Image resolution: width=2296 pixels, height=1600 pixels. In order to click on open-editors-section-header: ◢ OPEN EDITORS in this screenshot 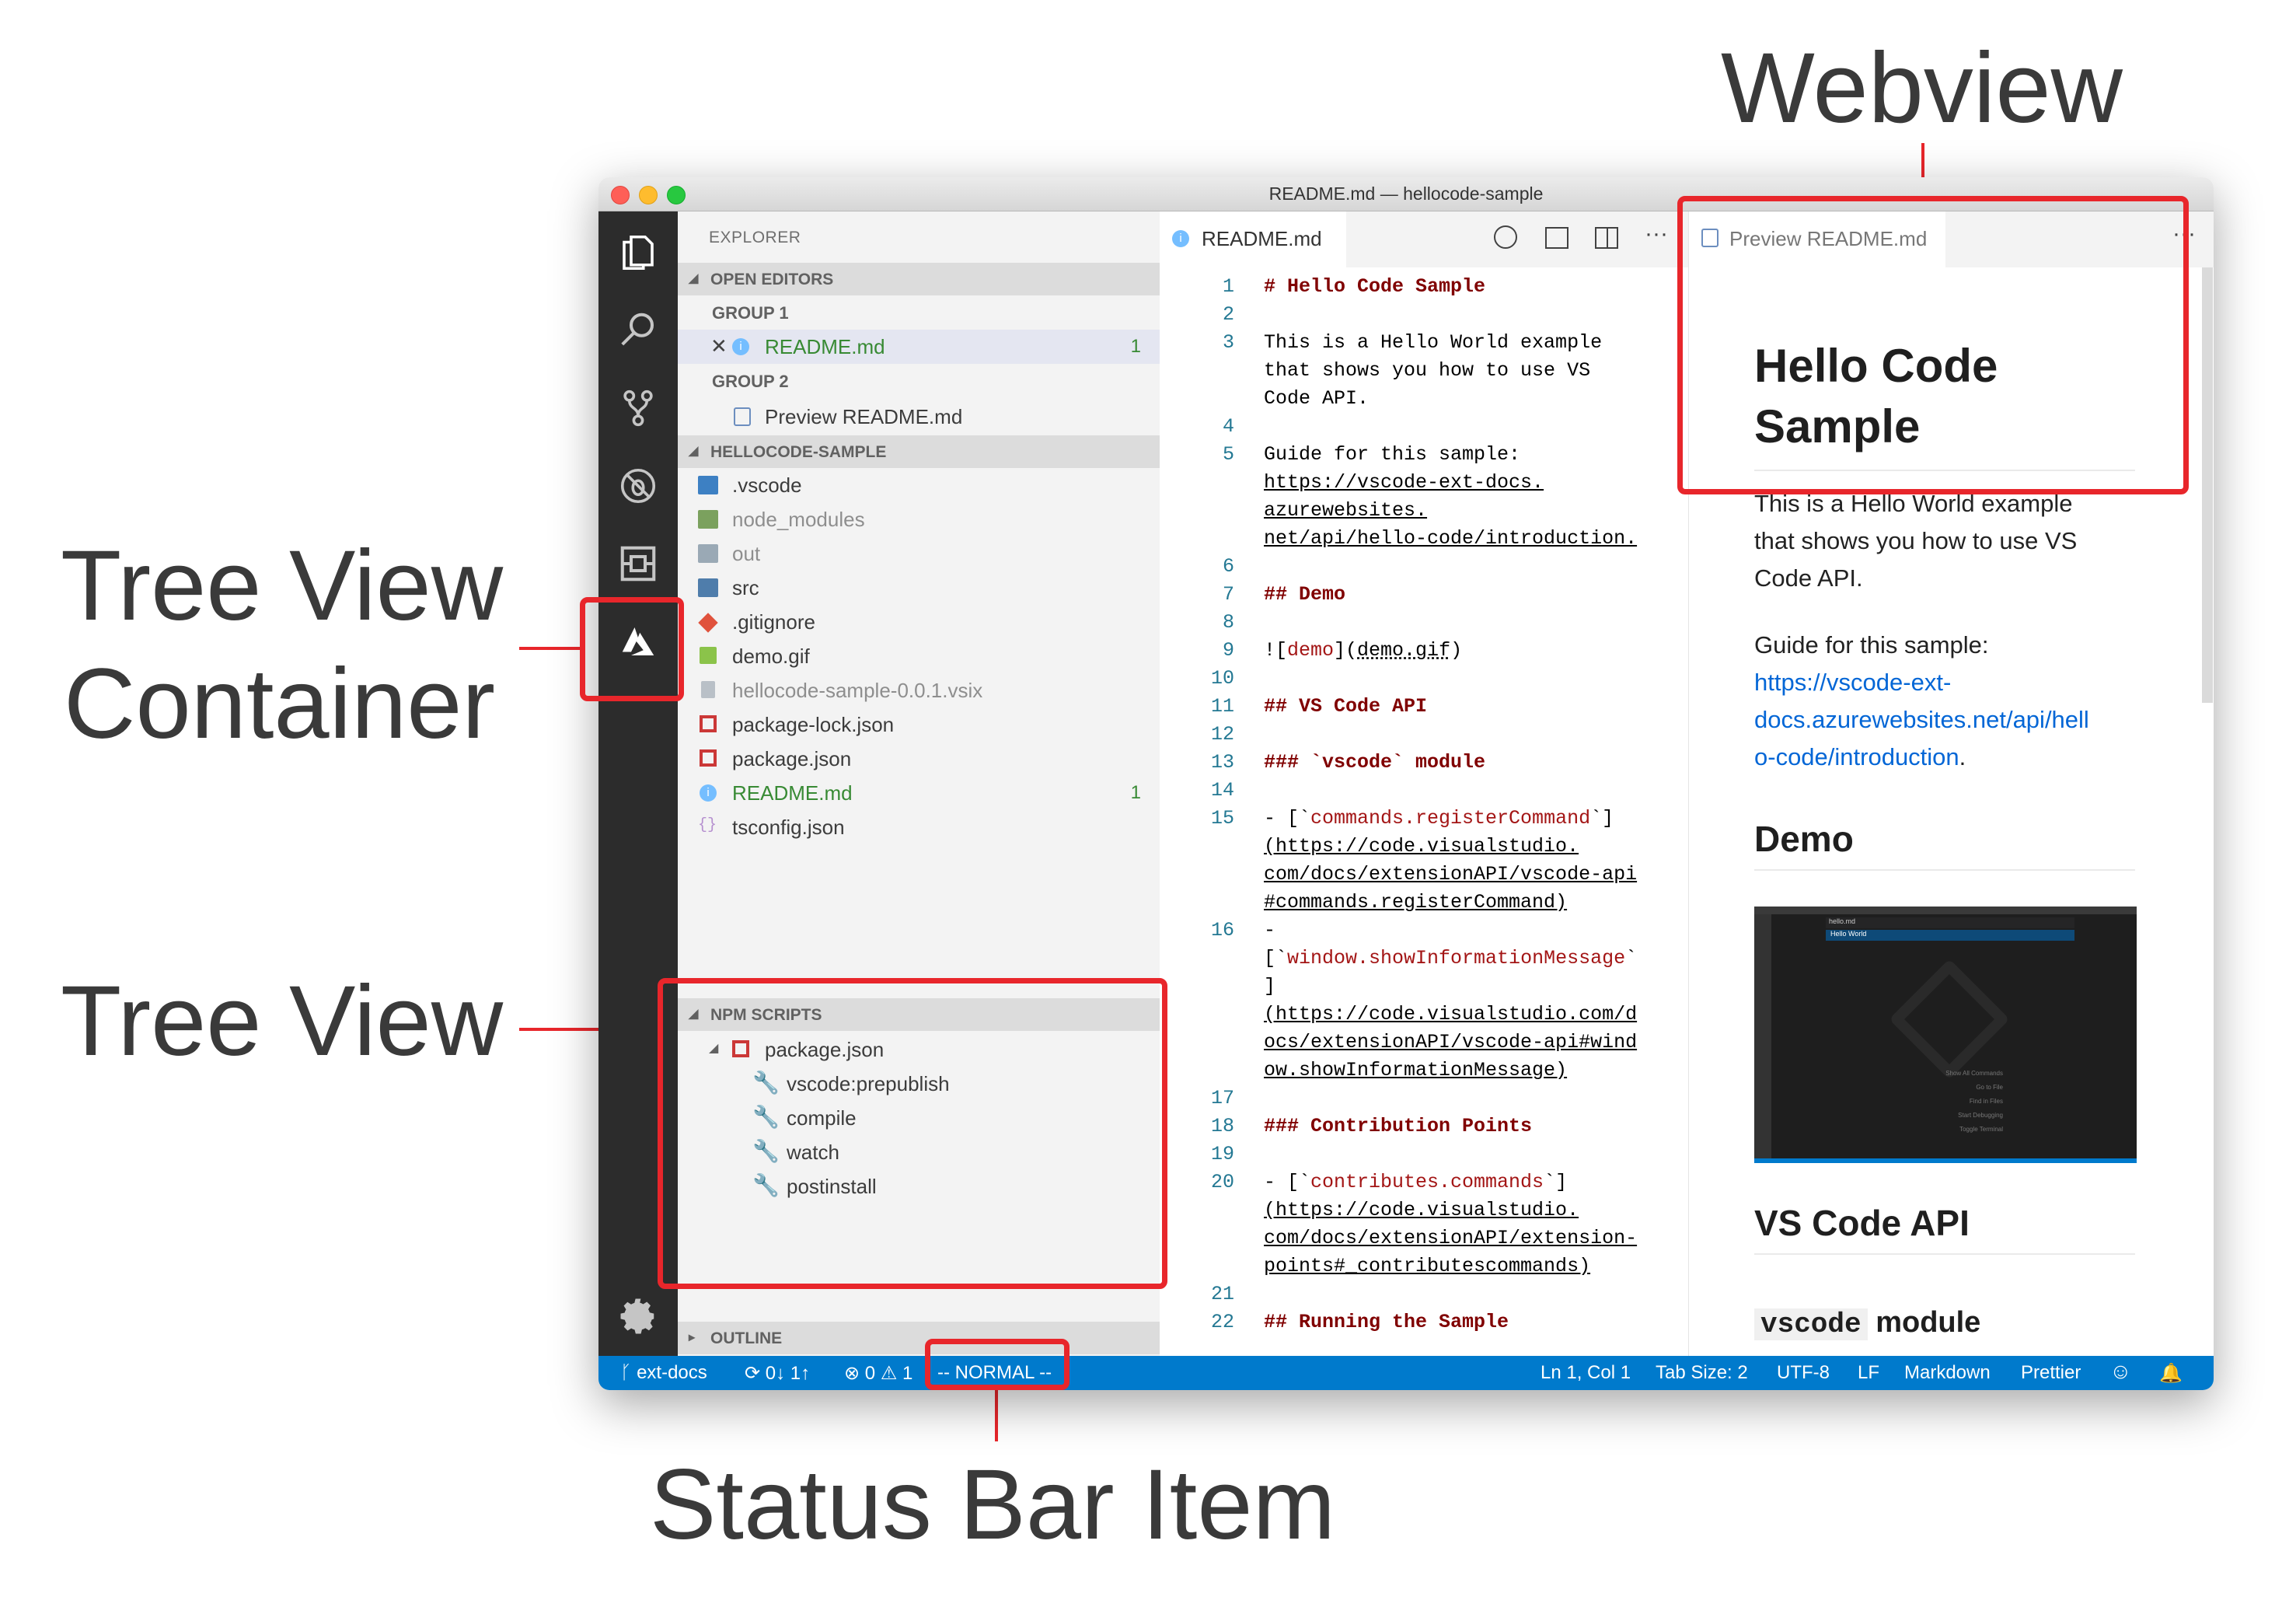, I will do `click(919, 279)`.